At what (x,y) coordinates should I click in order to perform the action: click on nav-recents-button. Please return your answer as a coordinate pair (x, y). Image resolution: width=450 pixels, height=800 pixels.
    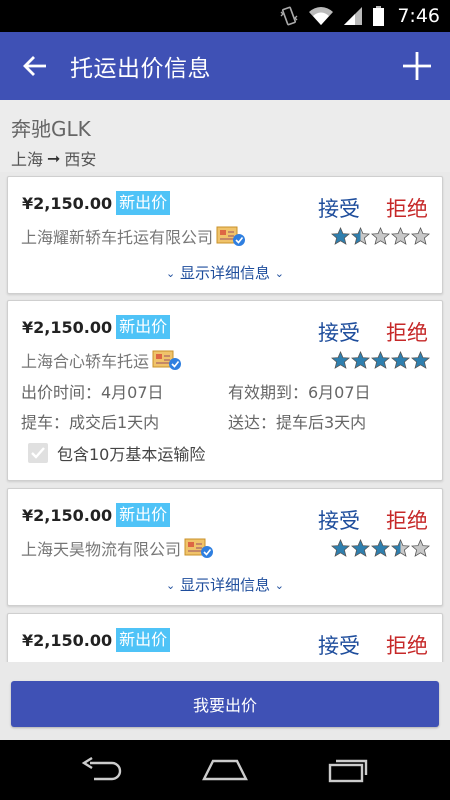
    Looking at the image, I should click on (348, 770).